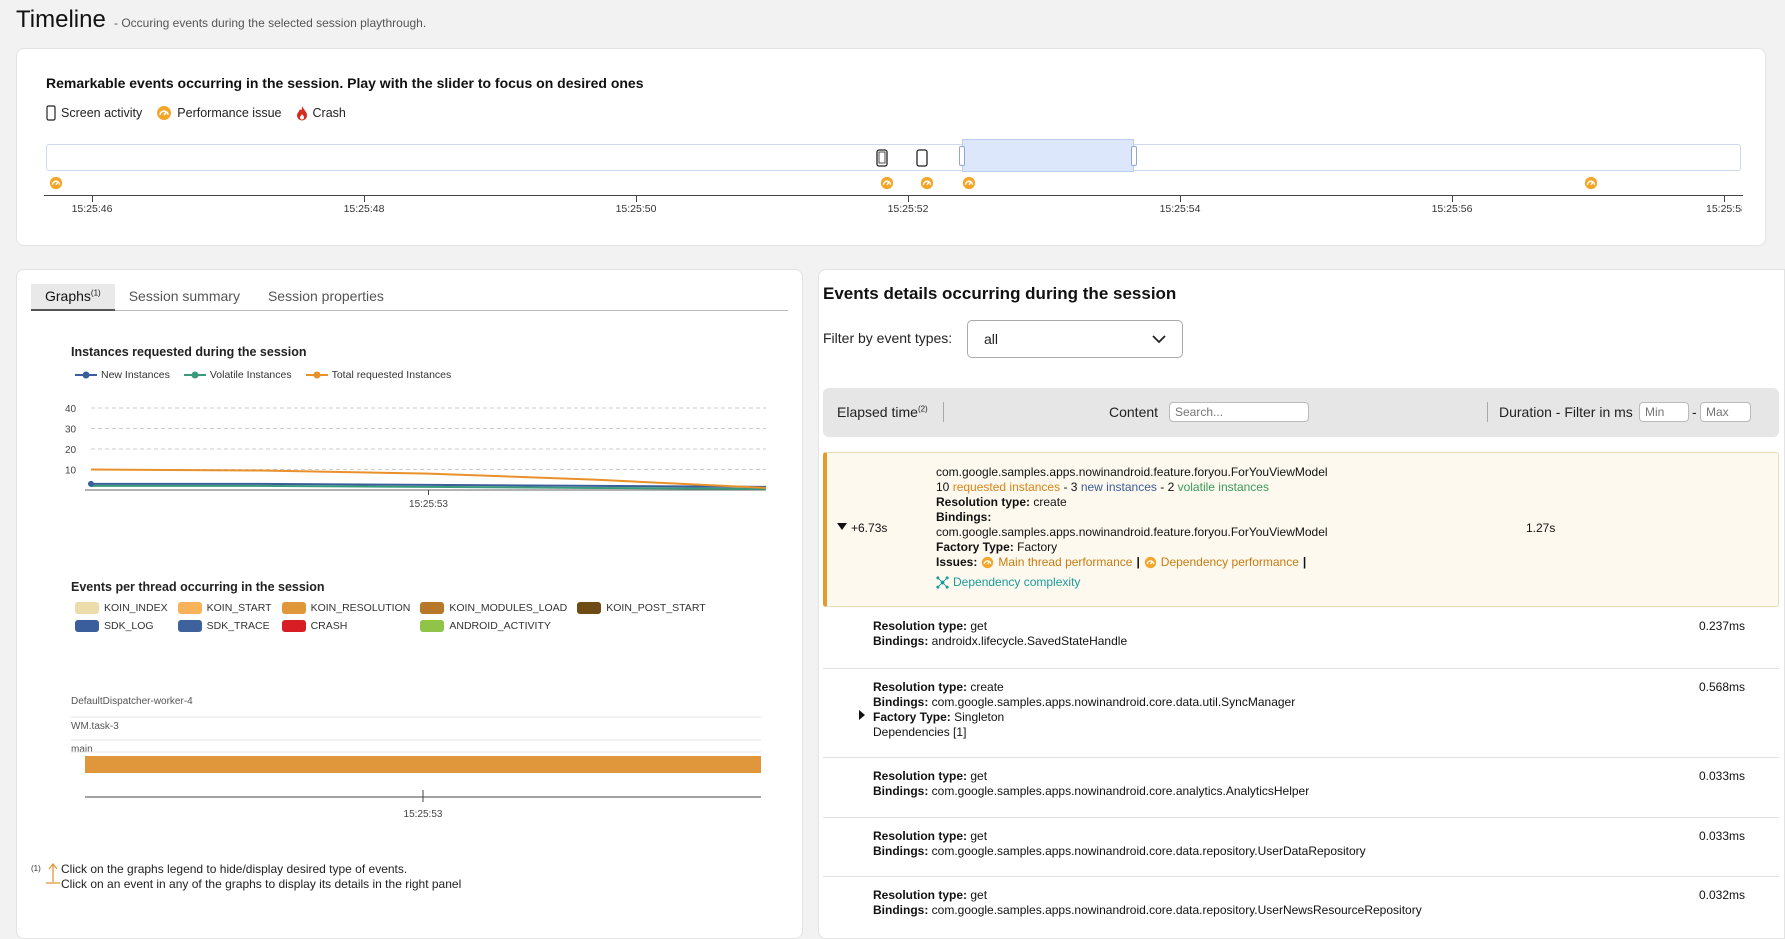 This screenshot has height=939, width=1785. What do you see at coordinates (862, 715) in the screenshot?
I see `caret-right-icon` at bounding box center [862, 715].